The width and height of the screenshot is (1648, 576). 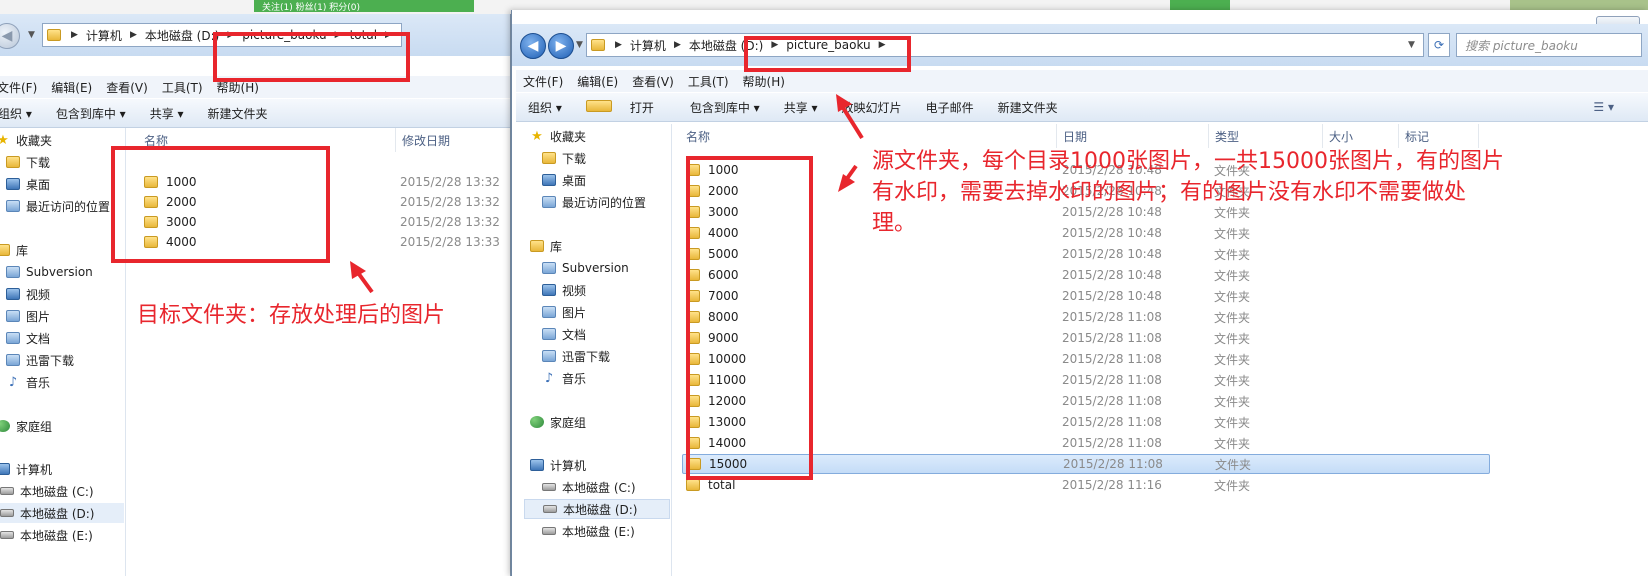 What do you see at coordinates (894, 223) in the screenshot?
I see `annotation-source-note-line-3: 理。` at bounding box center [894, 223].